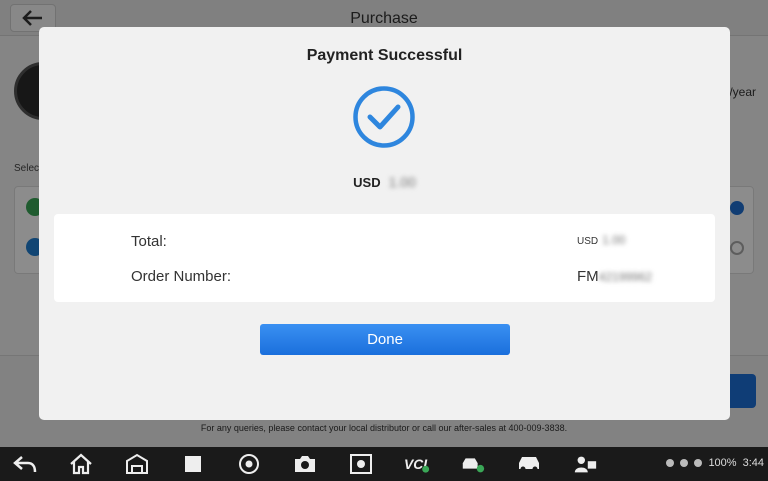 This screenshot has width=768, height=481. What do you see at coordinates (367, 182) in the screenshot?
I see `amount-currency: USD` at bounding box center [367, 182].